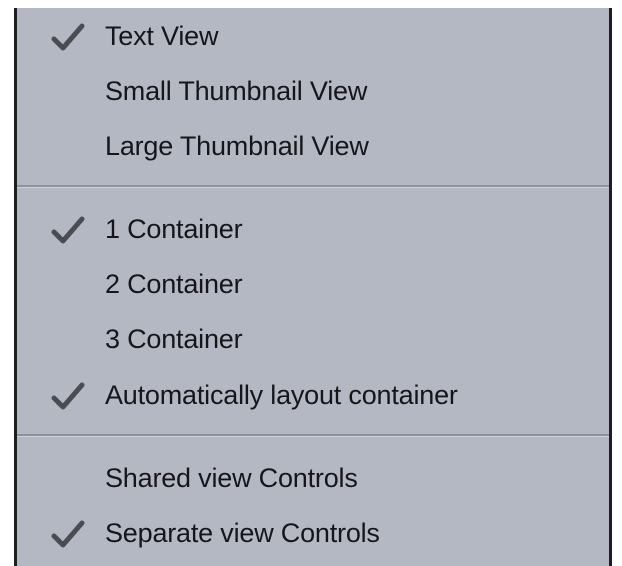  What do you see at coordinates (236, 91) in the screenshot?
I see `menu-item-label: Small Thumbnail View` at bounding box center [236, 91].